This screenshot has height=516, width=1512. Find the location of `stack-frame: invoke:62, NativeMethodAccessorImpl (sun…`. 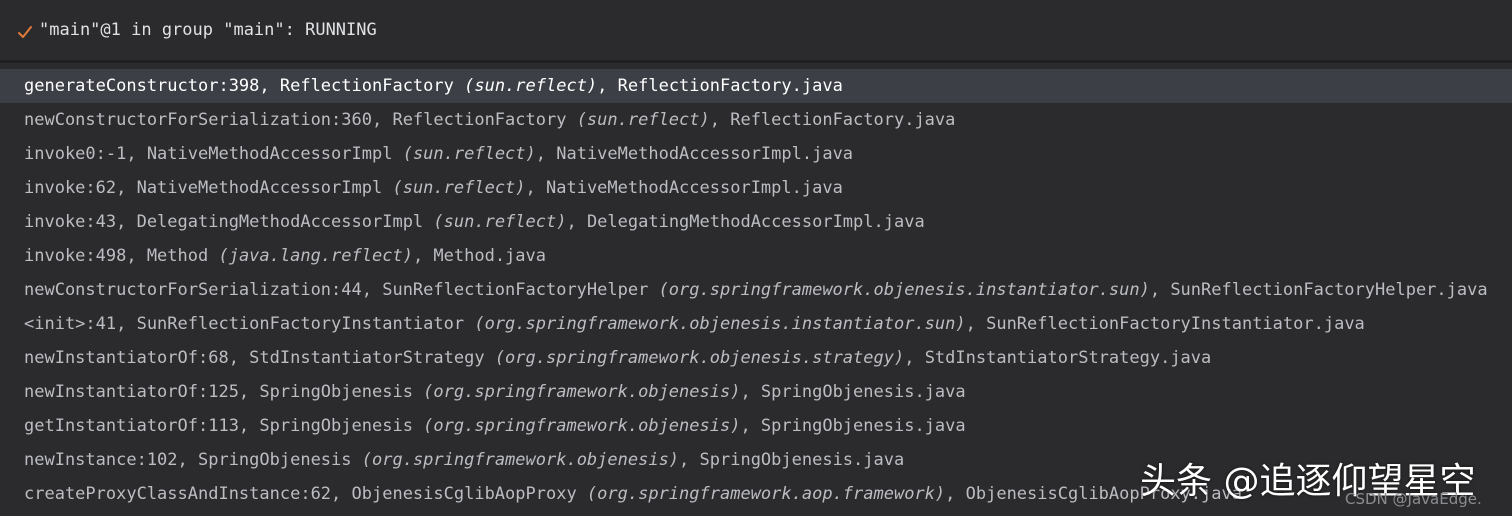

stack-frame: invoke:62, NativeMethodAccessorImpl (sun… is located at coordinates (756, 188).